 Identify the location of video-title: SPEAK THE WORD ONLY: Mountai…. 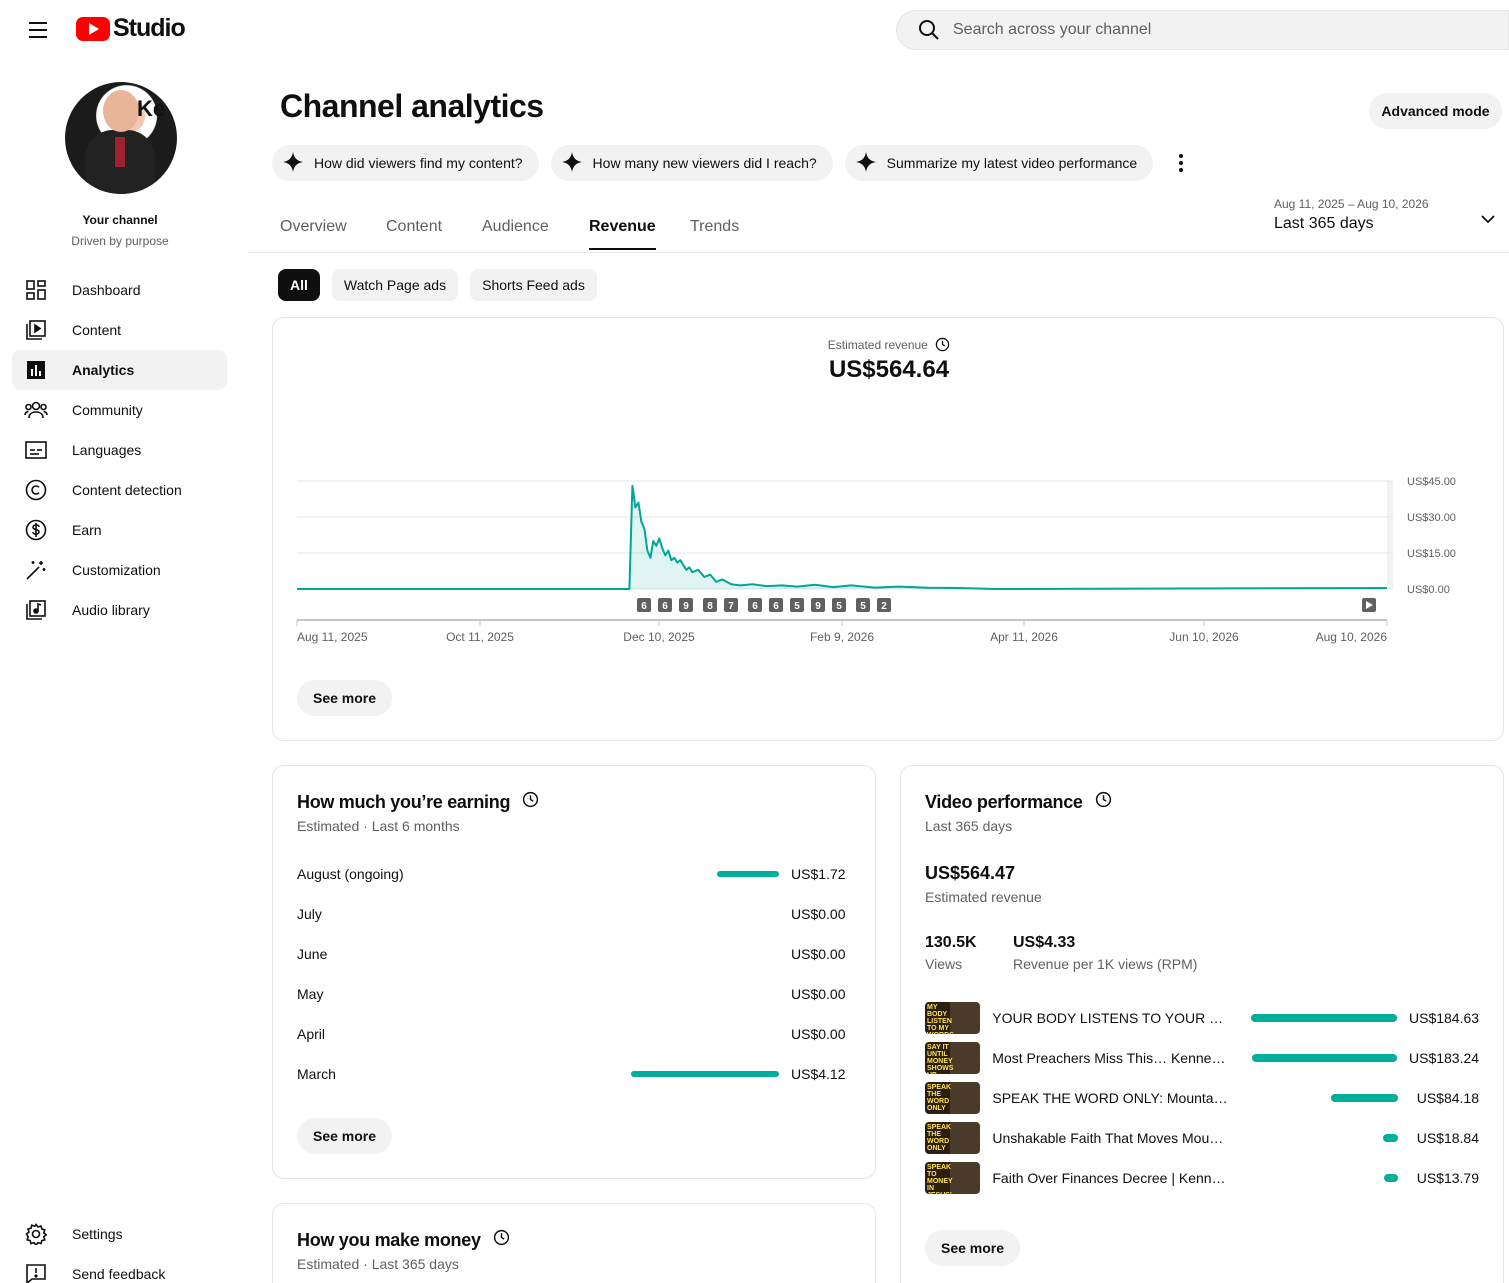
(1110, 1098).